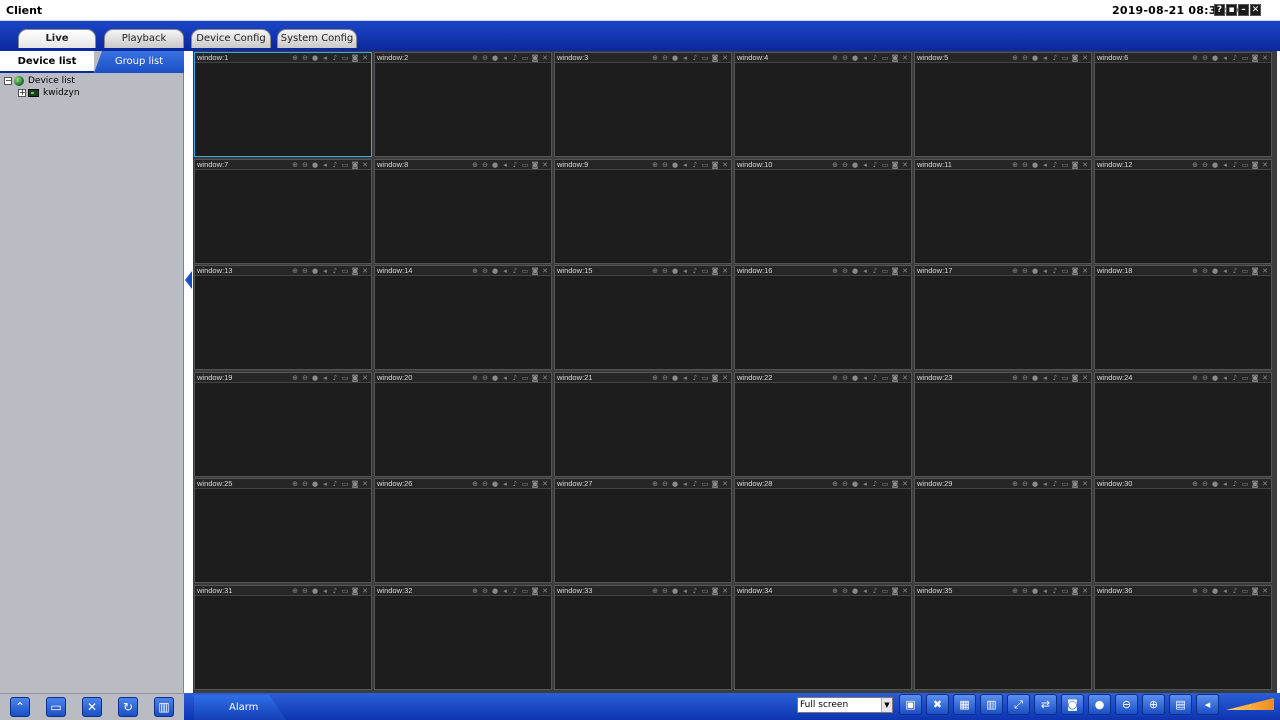  I want to click on help-button: ?, so click(1219, 10).